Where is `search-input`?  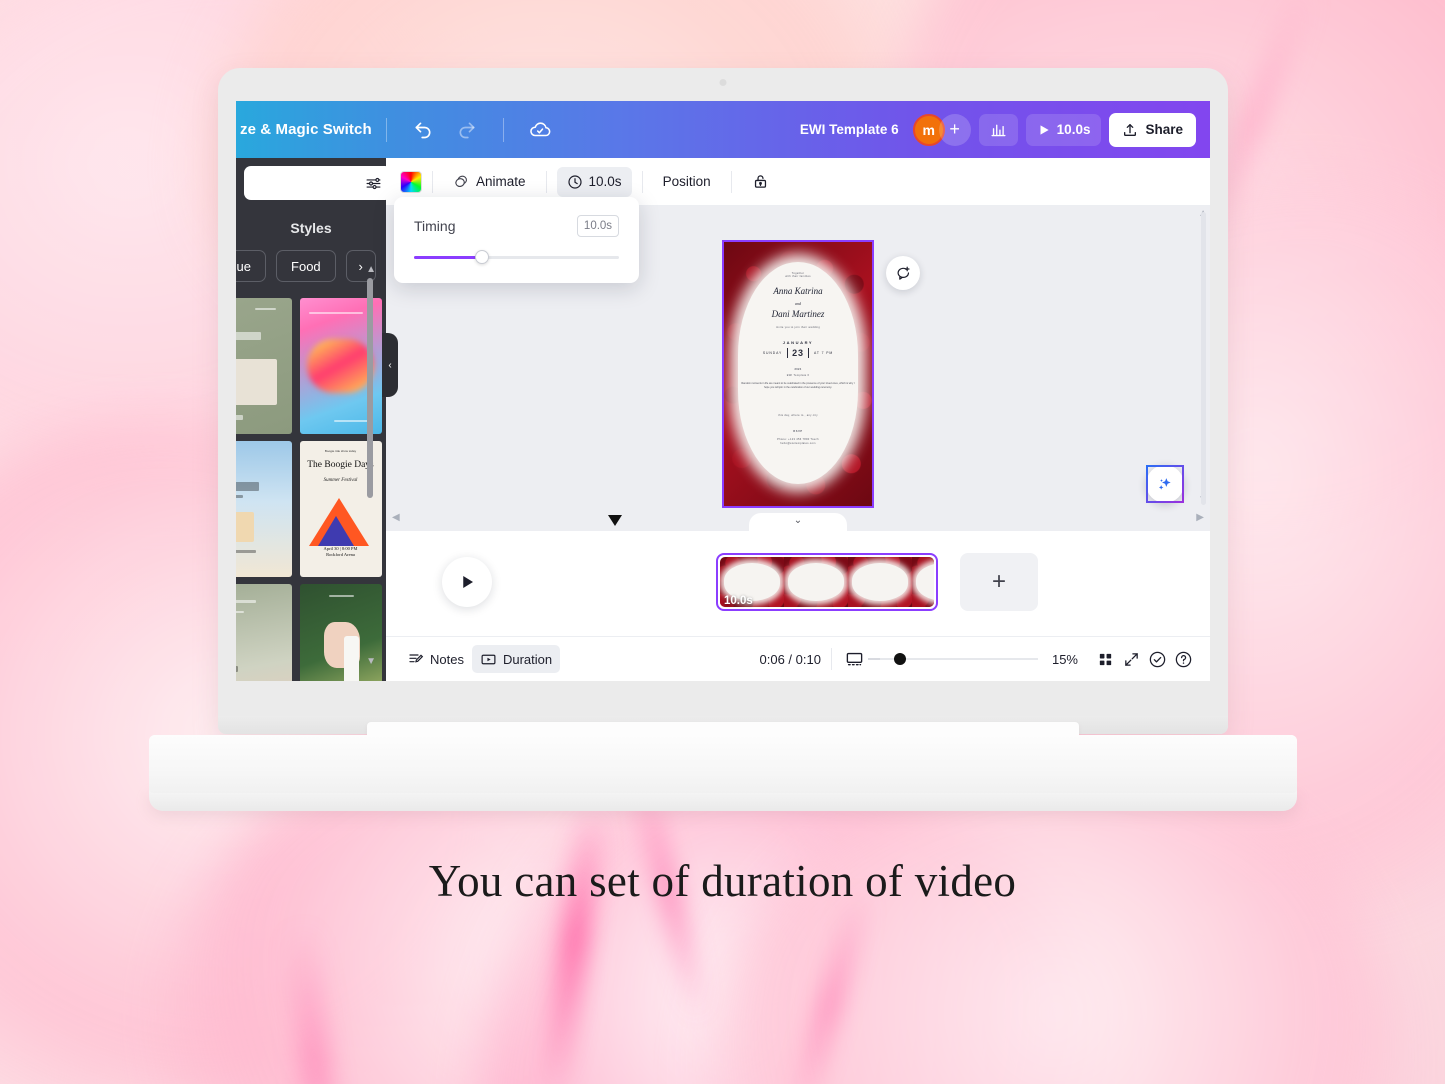
search-input is located at coordinates (315, 183).